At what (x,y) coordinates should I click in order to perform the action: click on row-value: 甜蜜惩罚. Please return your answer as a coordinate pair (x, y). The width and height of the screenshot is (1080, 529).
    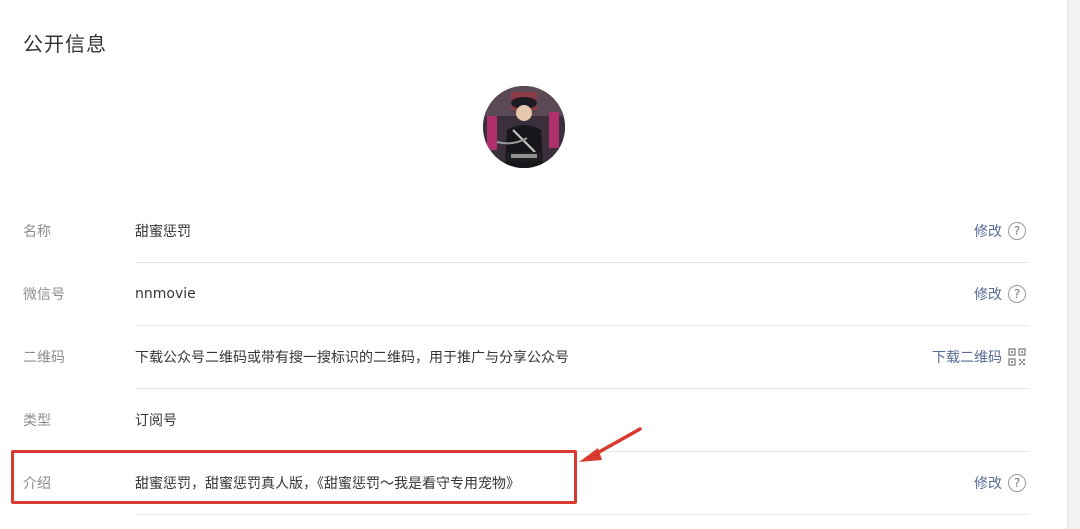
    Looking at the image, I should click on (163, 232).